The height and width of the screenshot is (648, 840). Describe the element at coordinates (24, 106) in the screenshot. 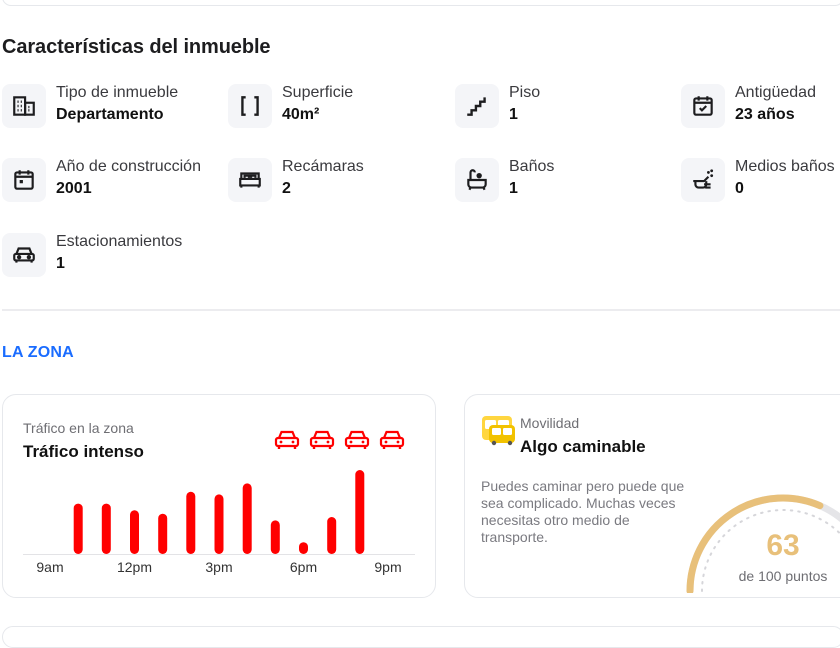

I see `building-icon` at that location.